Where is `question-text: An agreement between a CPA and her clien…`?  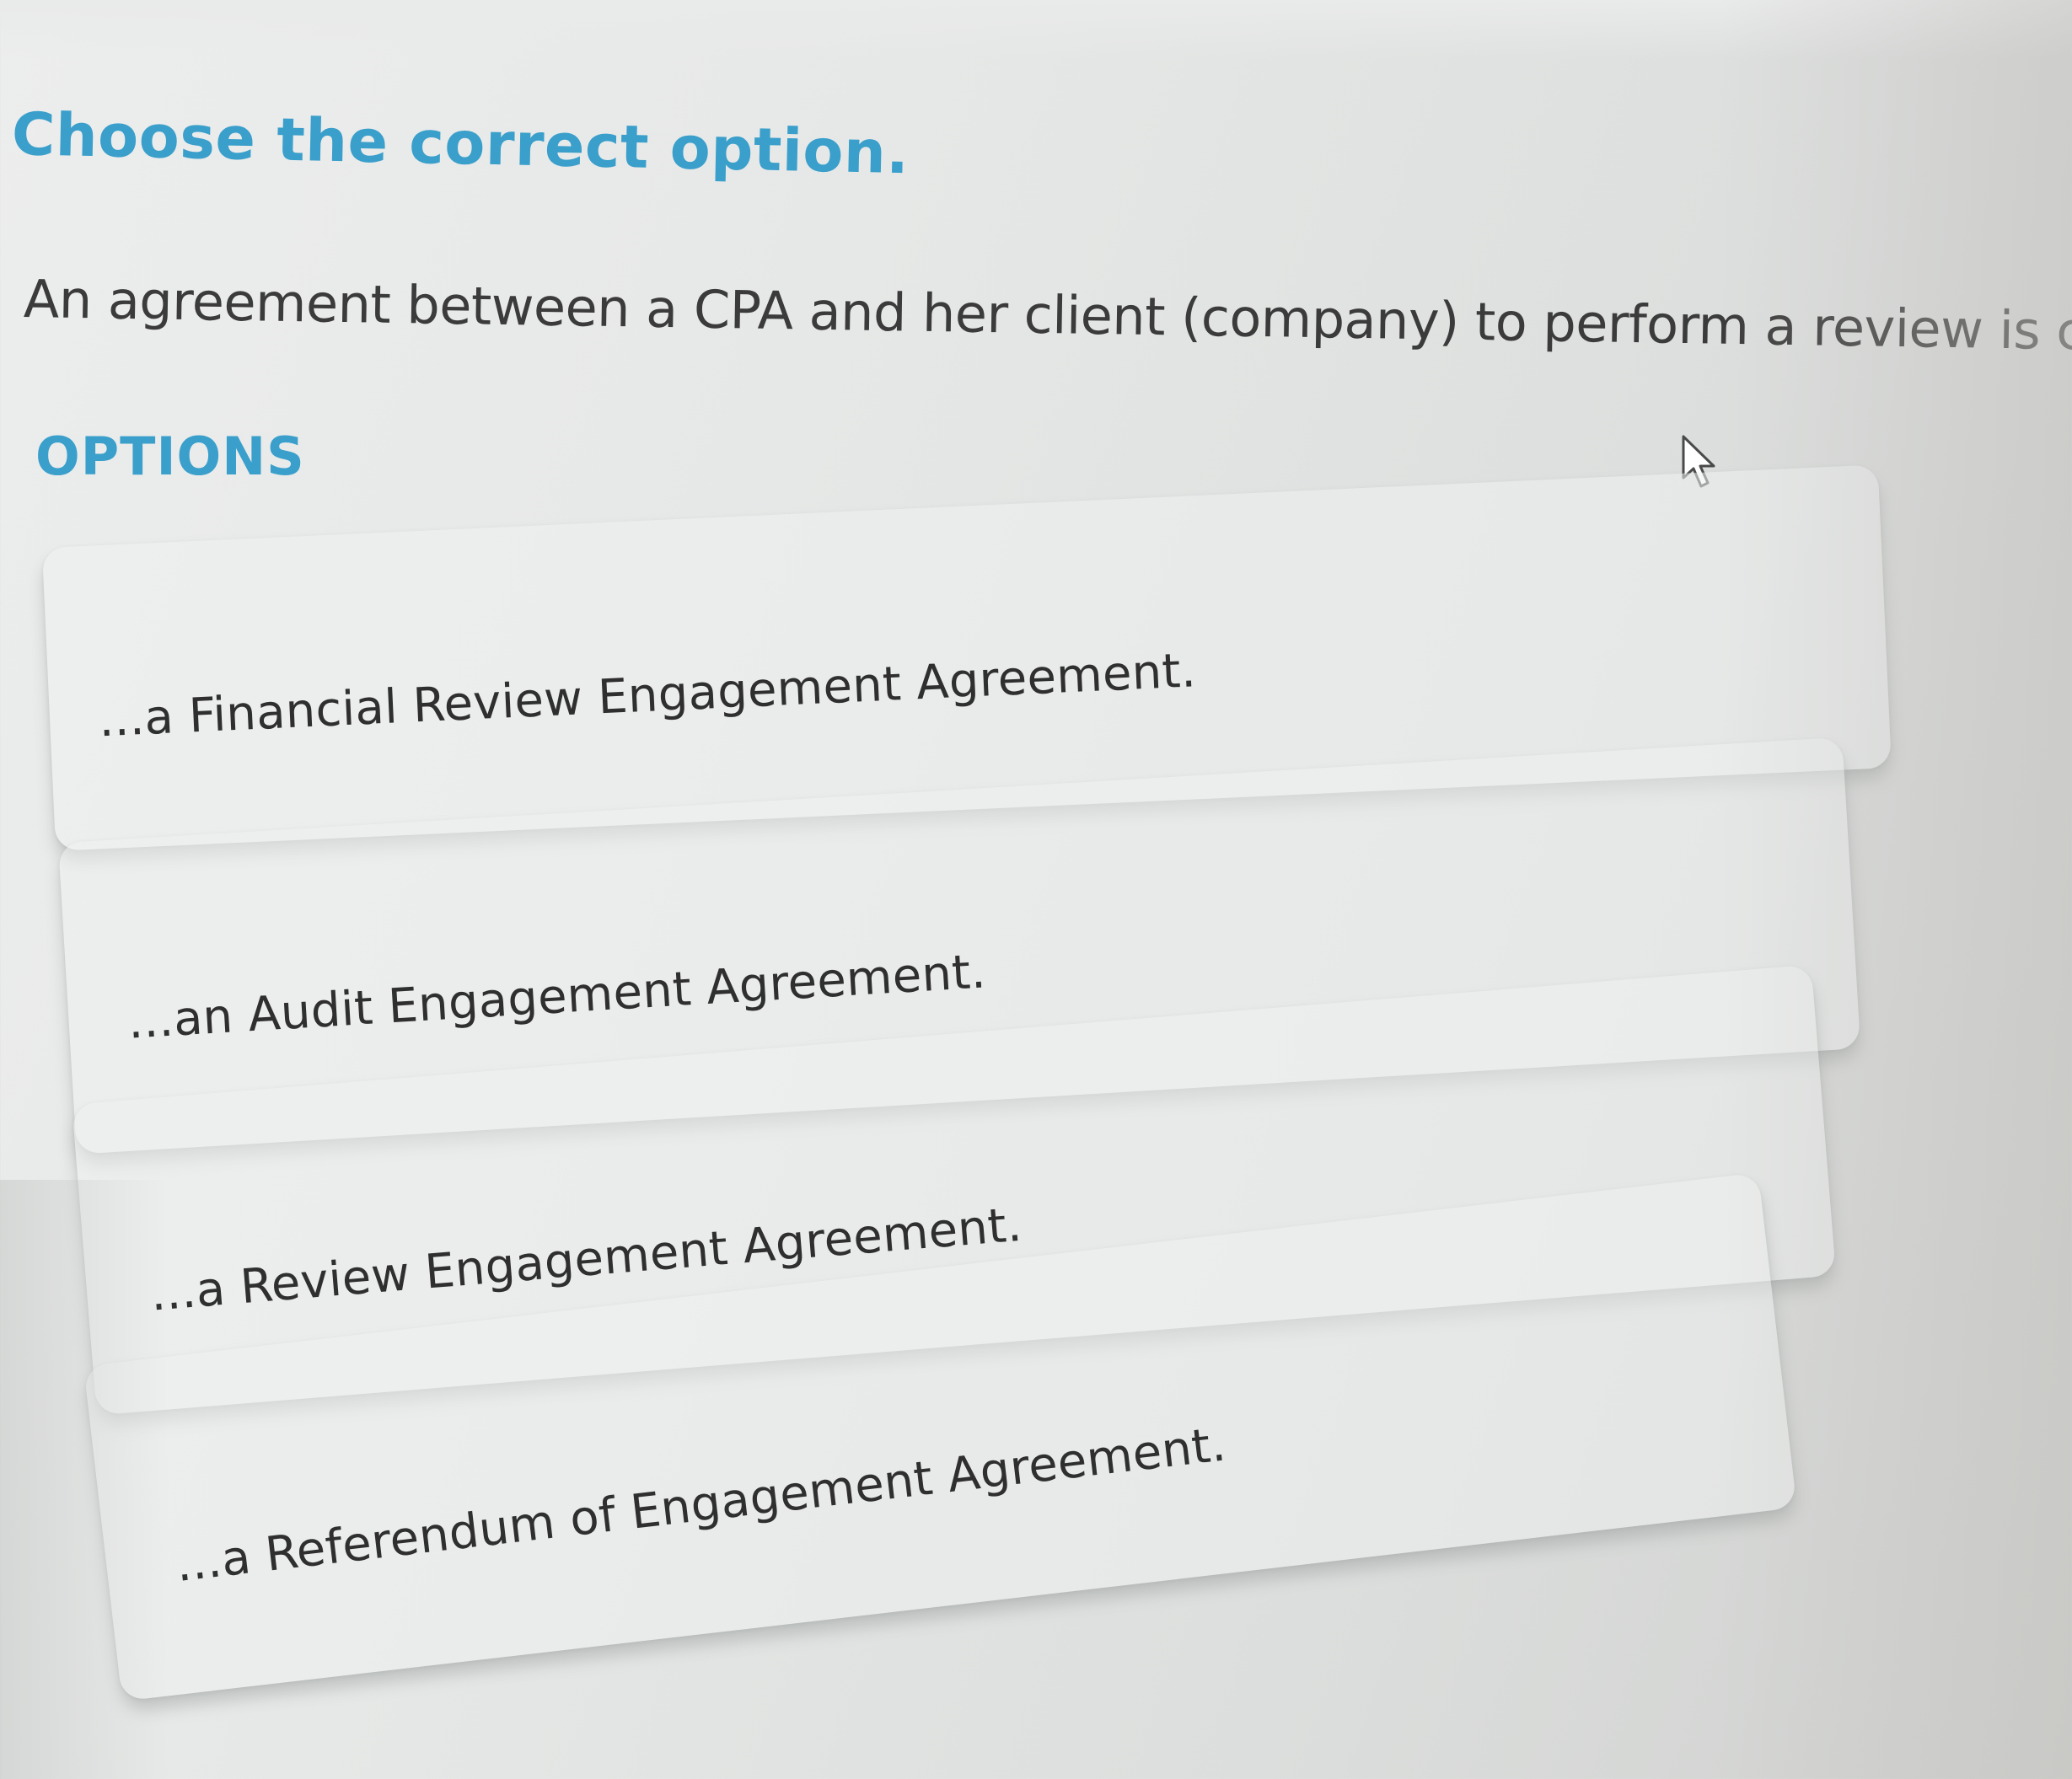 question-text: An agreement between a CPA and her clien… is located at coordinates (1047, 316).